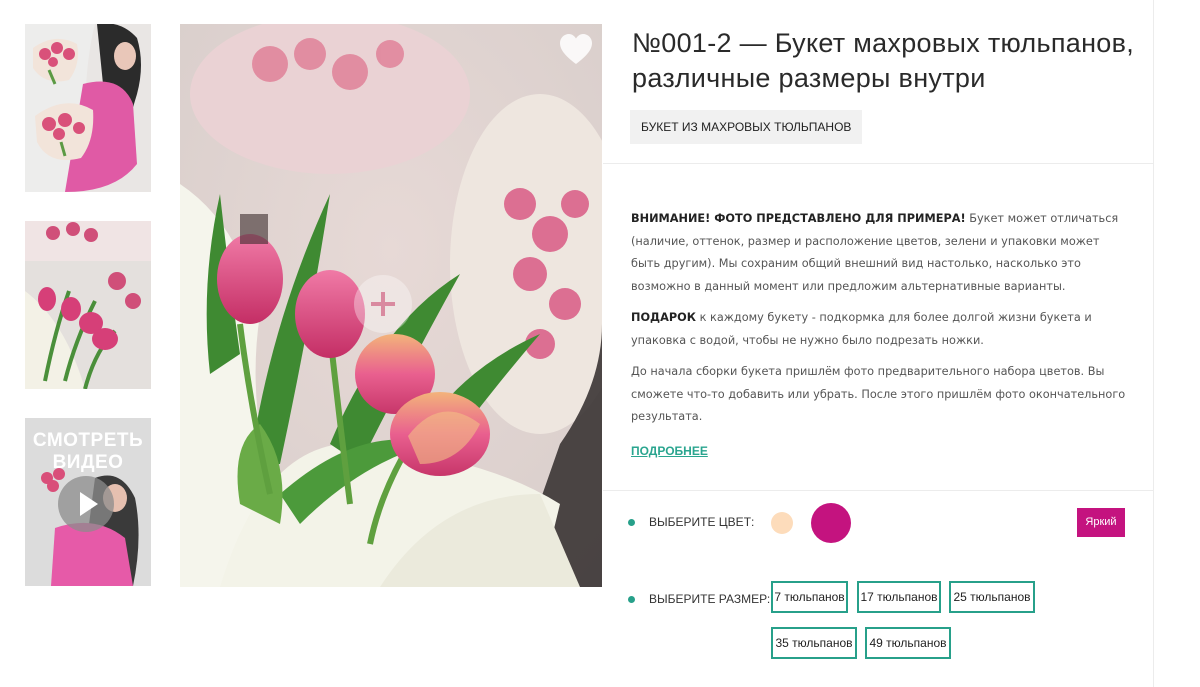  Describe the element at coordinates (878, 490) in the screenshot. I see `divider-bottom` at that location.